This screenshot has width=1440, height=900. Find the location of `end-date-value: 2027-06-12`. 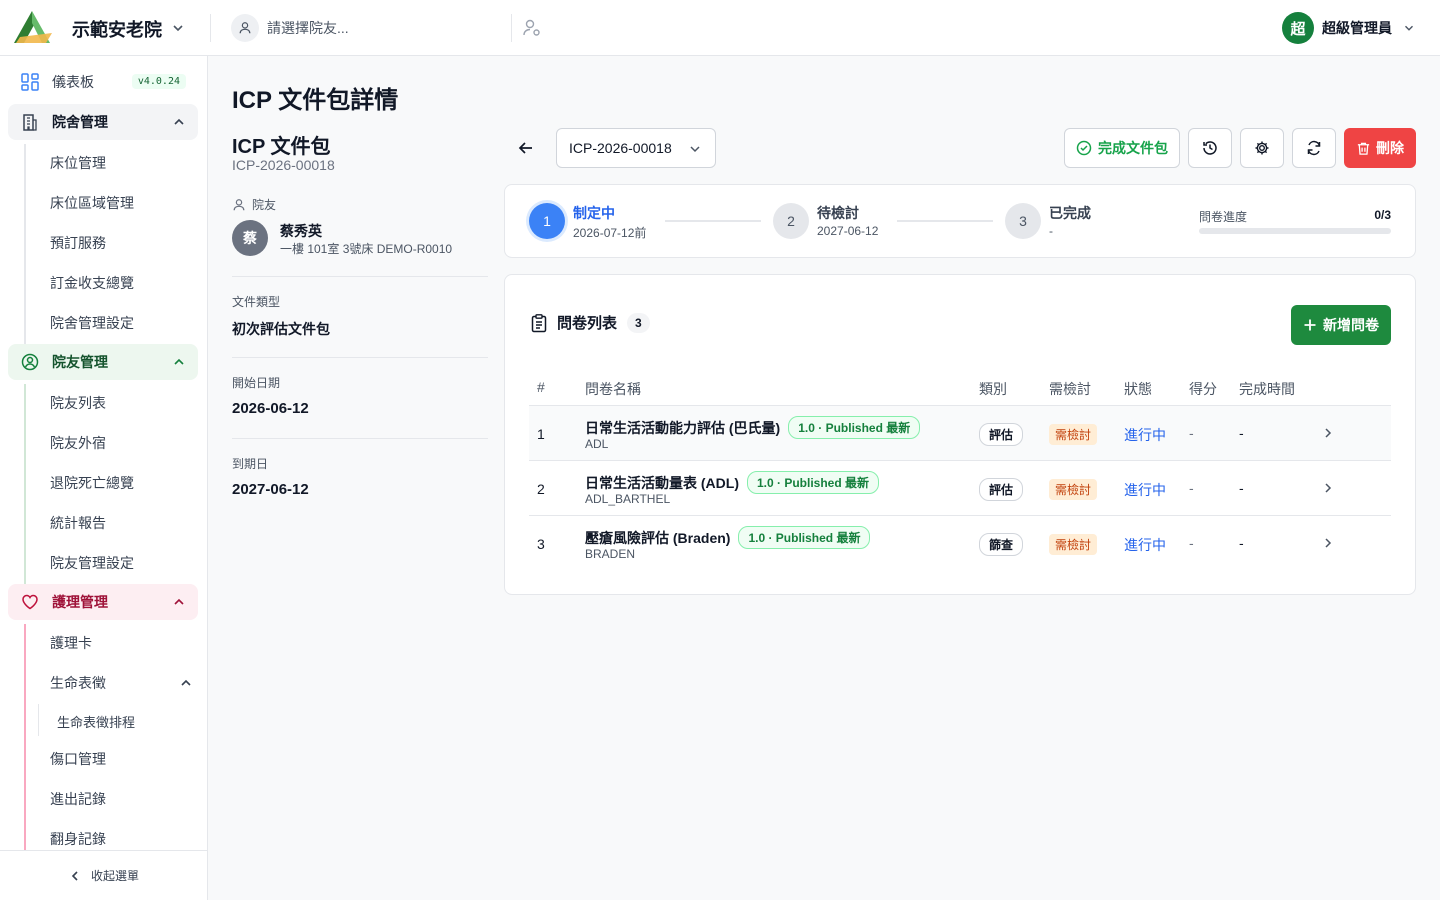

end-date-value: 2027-06-12 is located at coordinates (270, 489).